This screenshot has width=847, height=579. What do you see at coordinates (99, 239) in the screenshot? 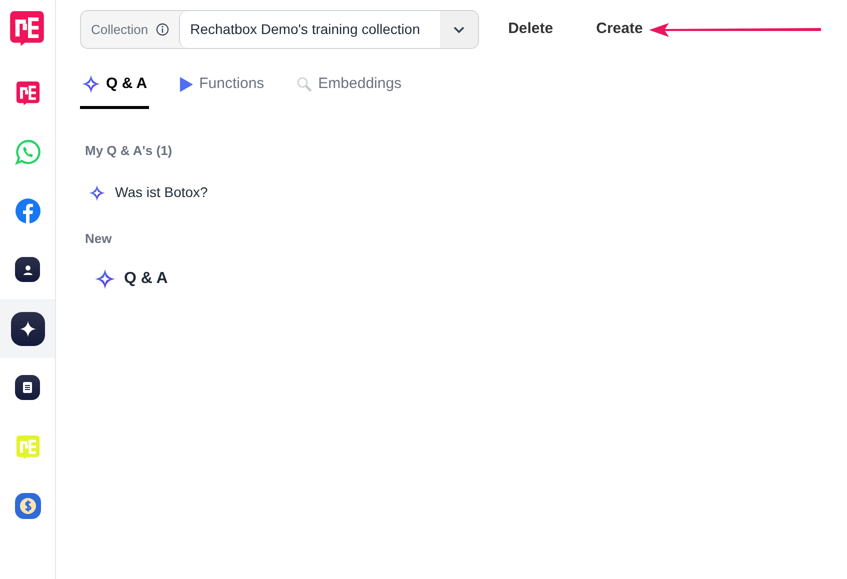
I see `section-heading: New` at bounding box center [99, 239].